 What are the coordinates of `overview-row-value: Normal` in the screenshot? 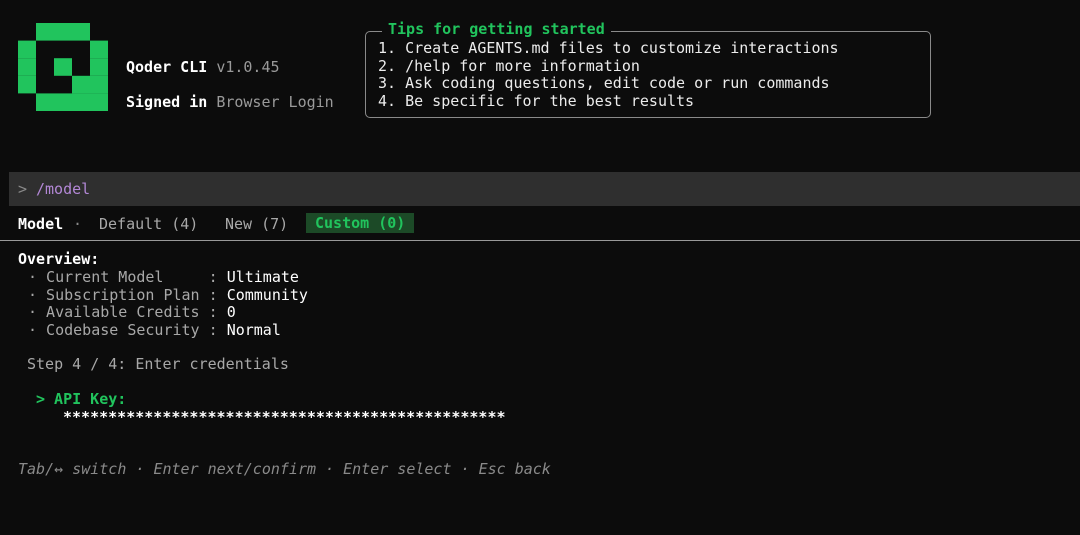 It's located at (253, 329).